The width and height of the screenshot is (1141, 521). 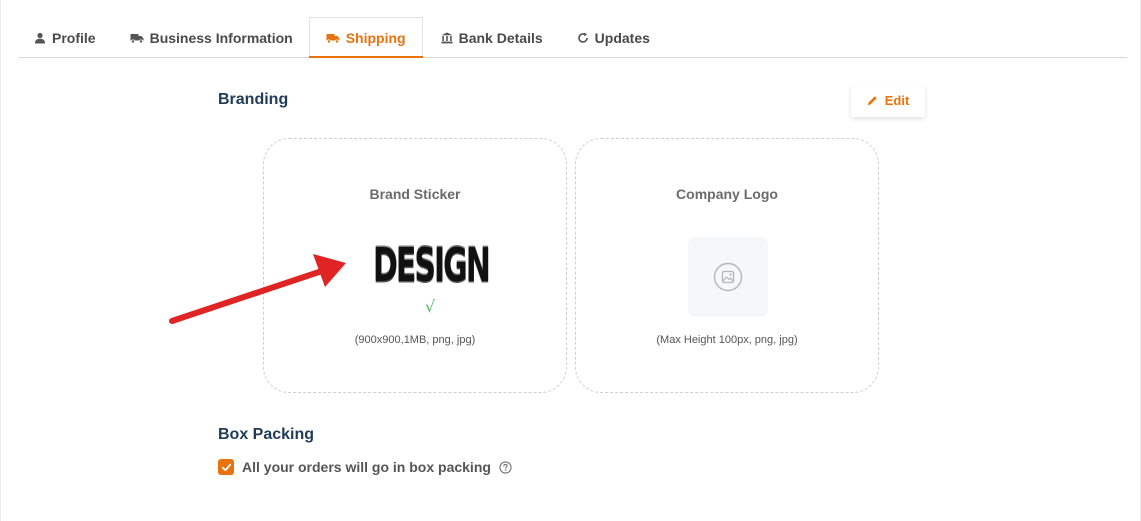 I want to click on box-packing-label: All your orders will go in box packing, so click(x=366, y=467).